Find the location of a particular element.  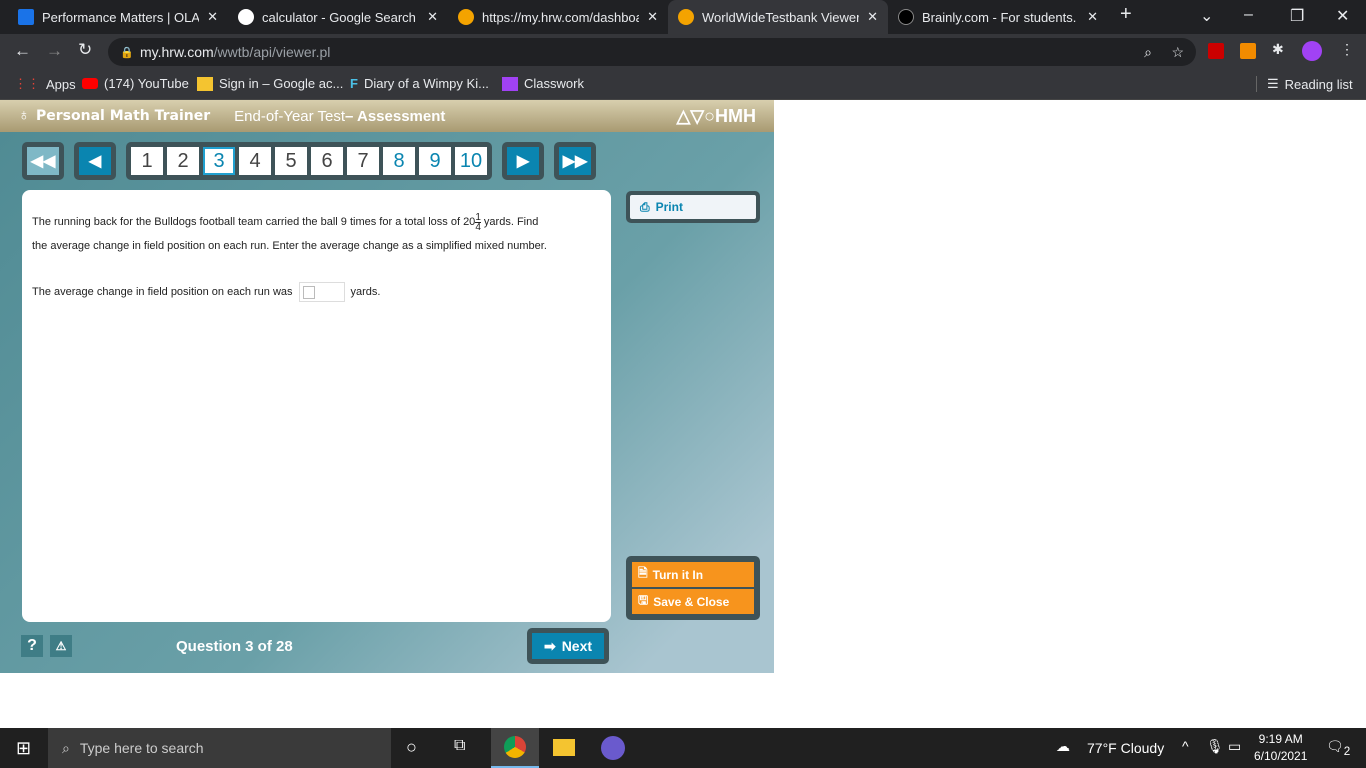

answer-input is located at coordinates (321, 292).